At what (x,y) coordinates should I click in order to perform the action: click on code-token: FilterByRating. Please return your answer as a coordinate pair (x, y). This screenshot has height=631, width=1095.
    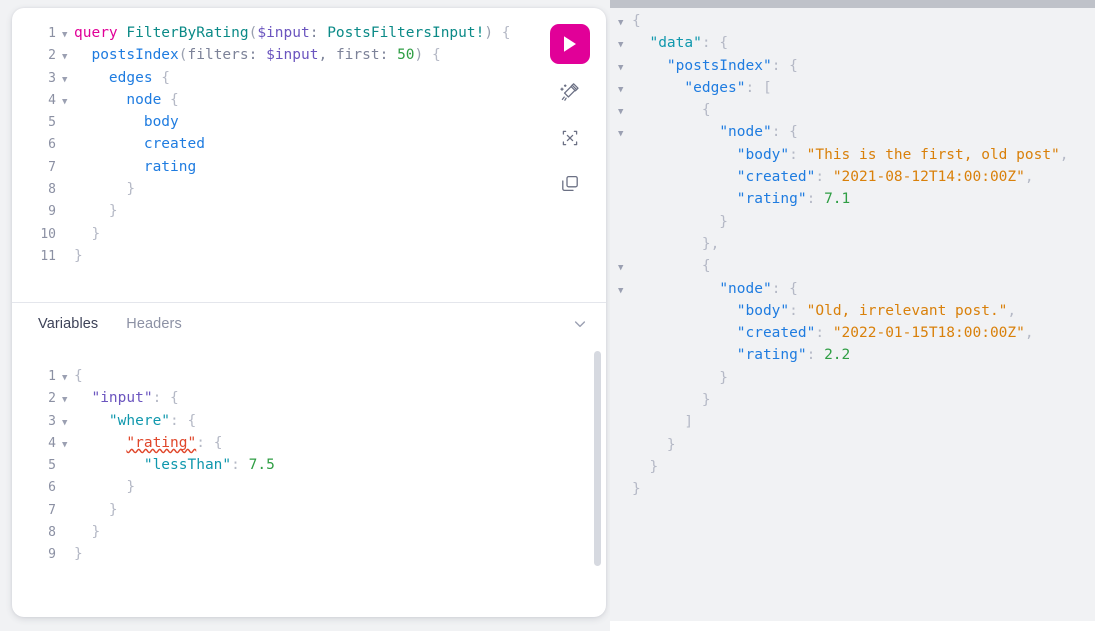
    Looking at the image, I should click on (187, 33).